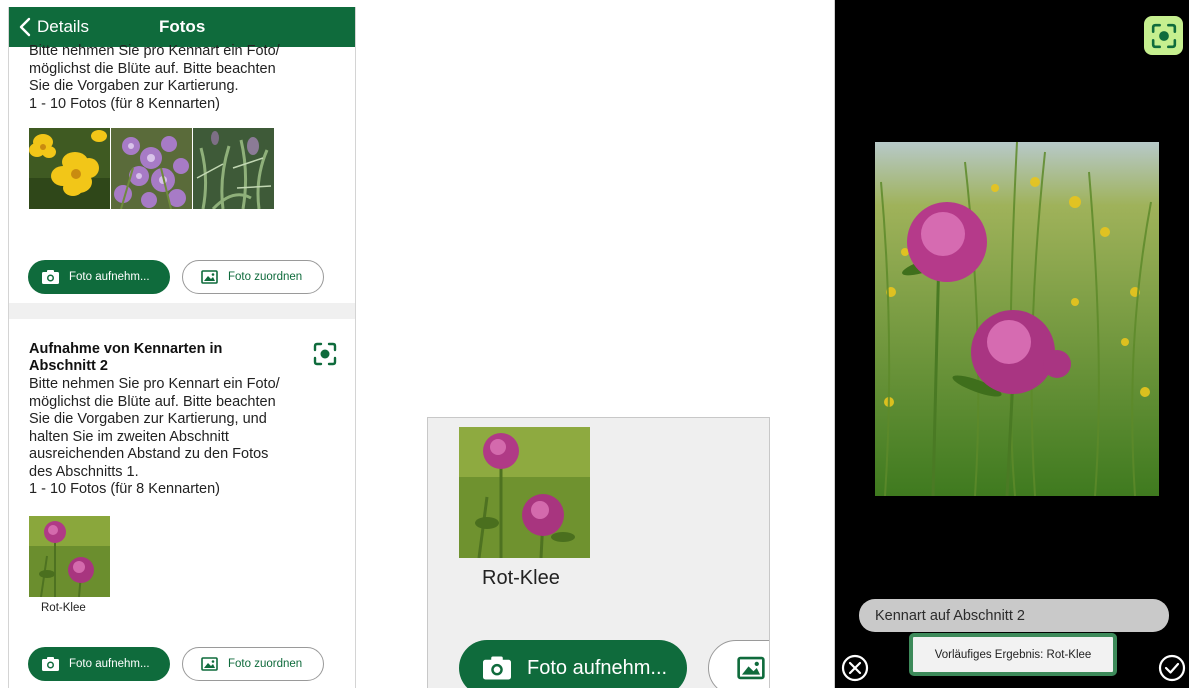 This screenshot has height=688, width=1189. I want to click on description-line: ausreichenden Abstand zu den Fotos, so click(149, 454).